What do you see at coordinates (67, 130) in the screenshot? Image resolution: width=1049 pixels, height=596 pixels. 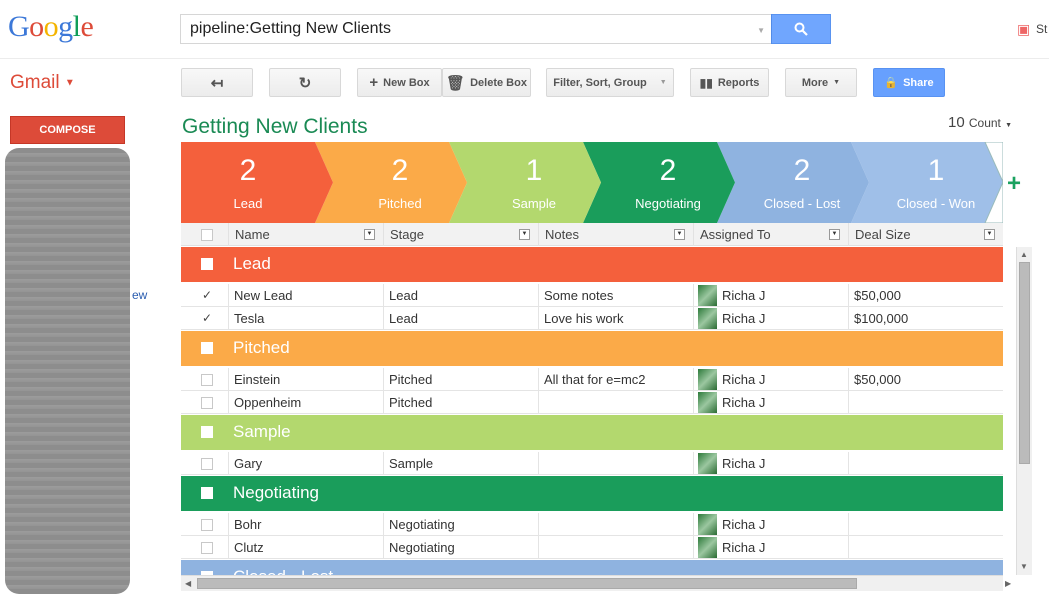 I see `compose-button: COMPOSE` at bounding box center [67, 130].